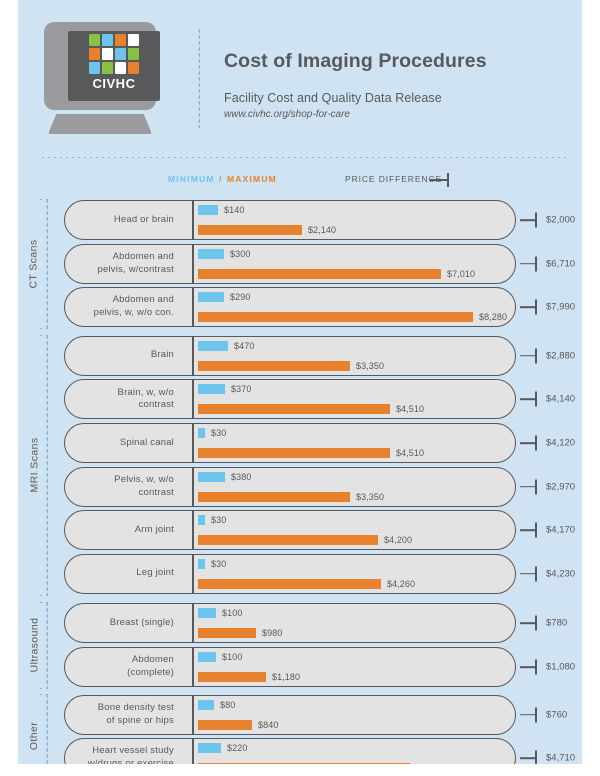 The height and width of the screenshot is (776, 600). What do you see at coordinates (41, 264) in the screenshot?
I see `category-ct-scans: CT Scans` at bounding box center [41, 264].